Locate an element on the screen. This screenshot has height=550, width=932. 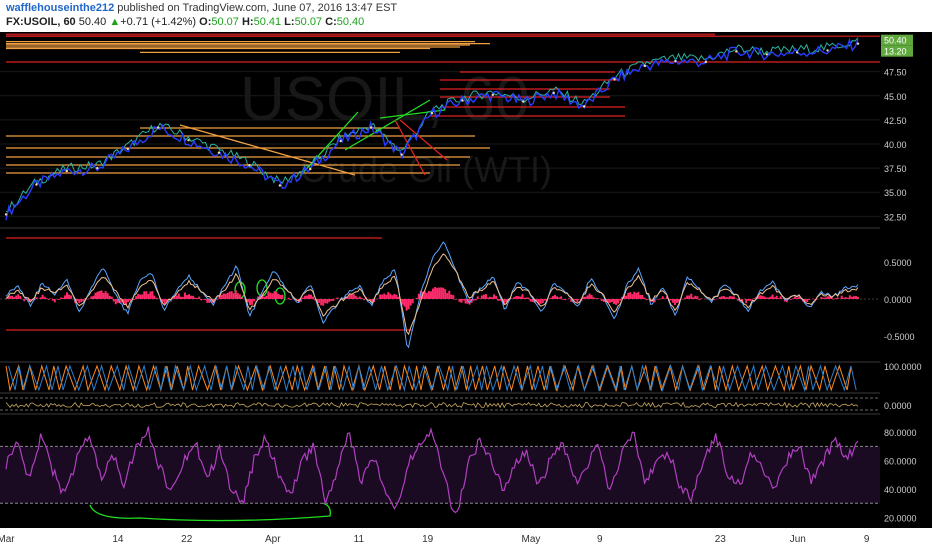
time-tick-label: 19 is located at coordinates (428, 539).